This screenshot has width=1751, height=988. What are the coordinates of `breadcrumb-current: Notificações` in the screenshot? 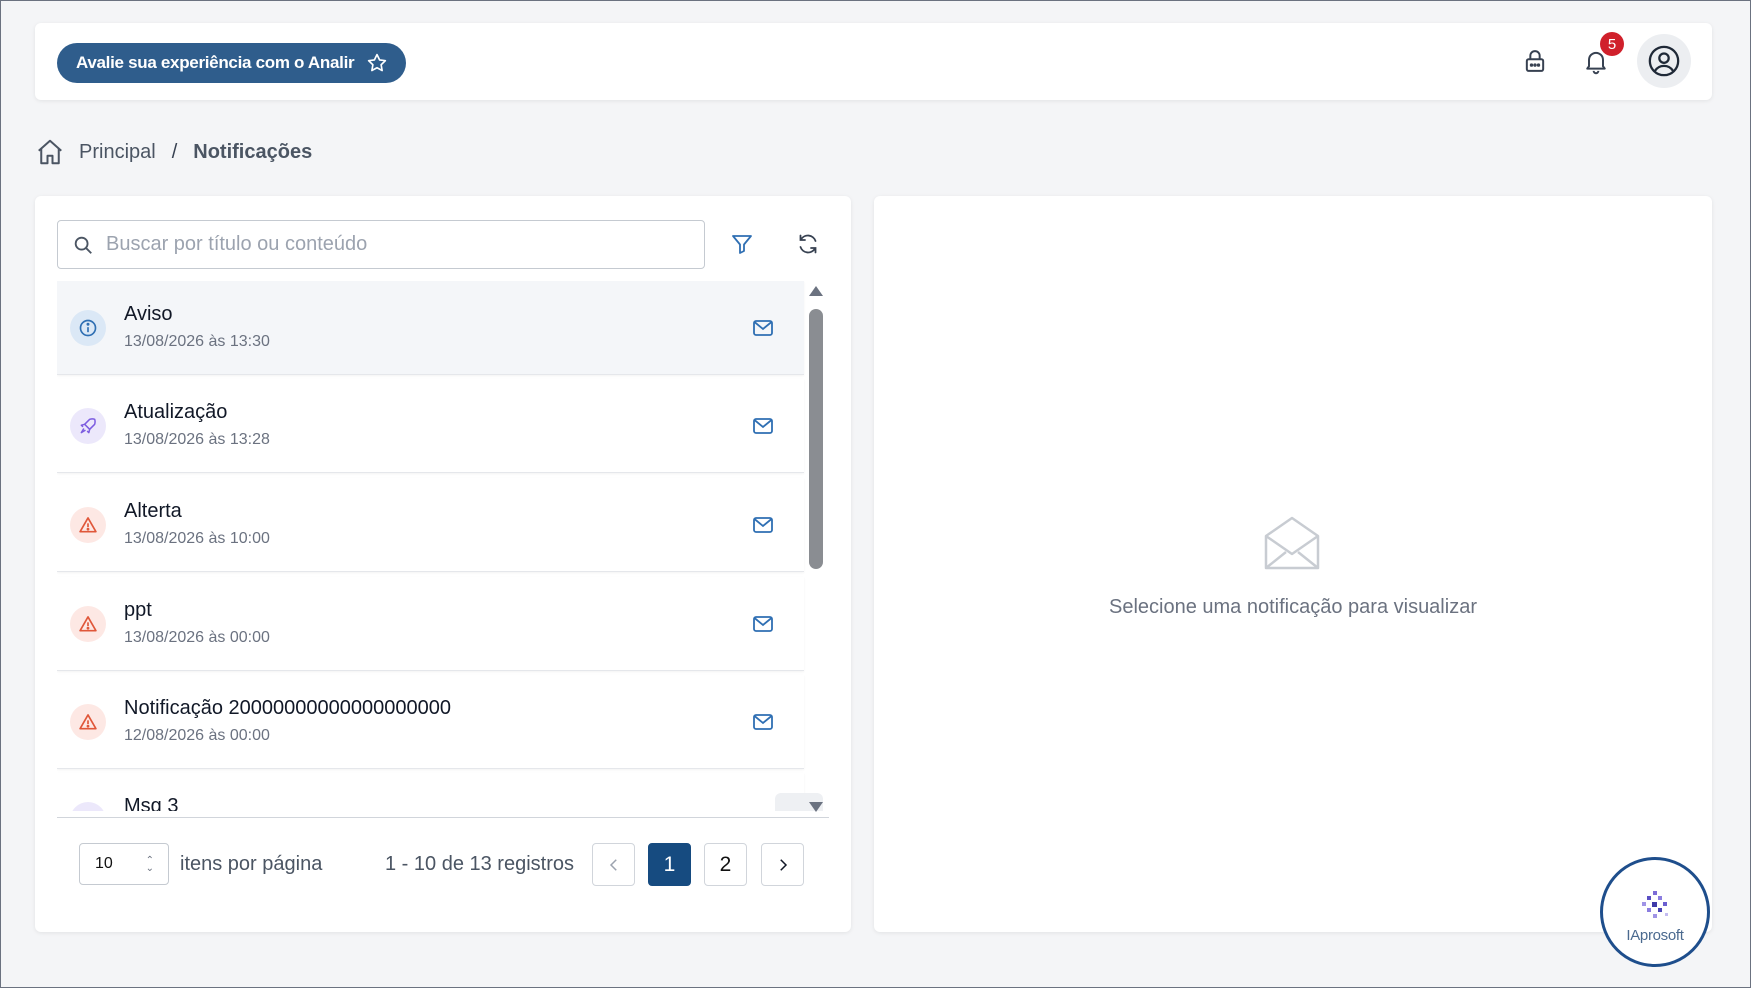 It's located at (253, 151).